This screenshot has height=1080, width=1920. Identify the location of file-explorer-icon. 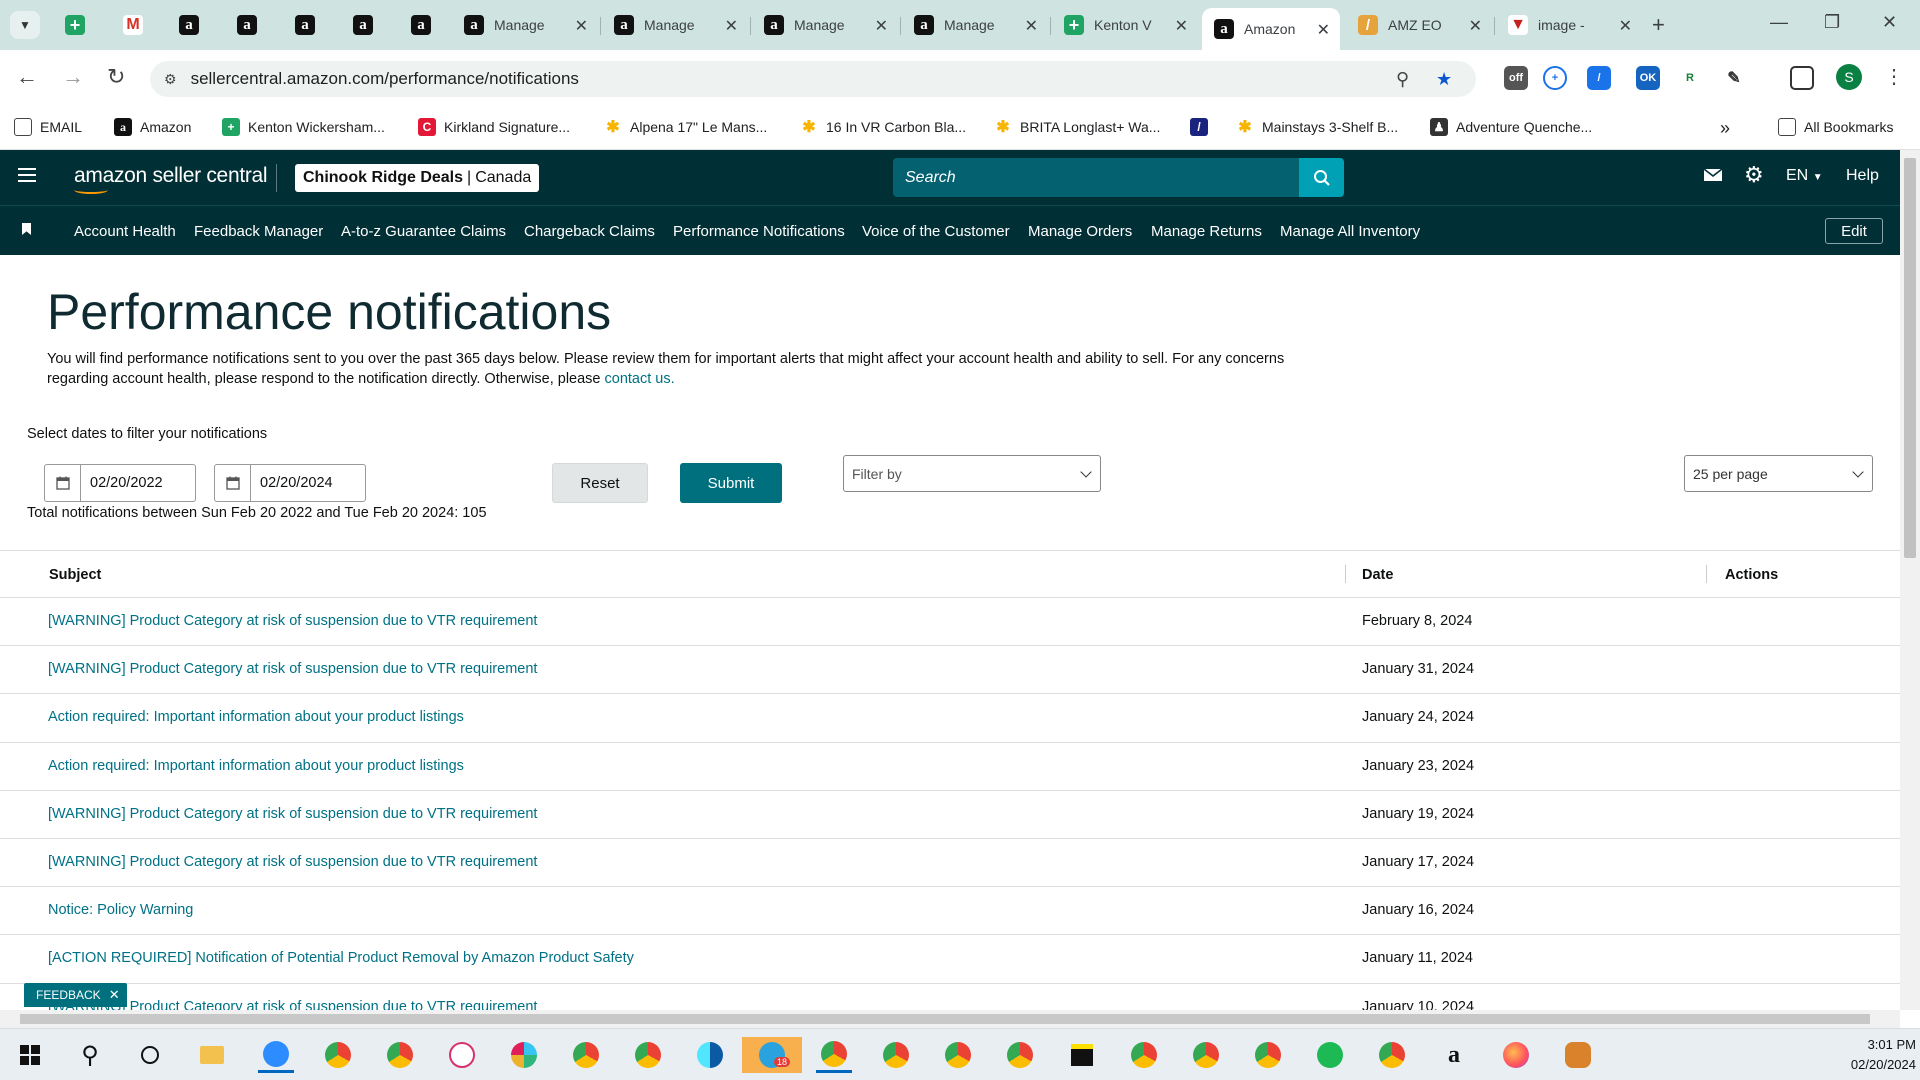
(212, 1055).